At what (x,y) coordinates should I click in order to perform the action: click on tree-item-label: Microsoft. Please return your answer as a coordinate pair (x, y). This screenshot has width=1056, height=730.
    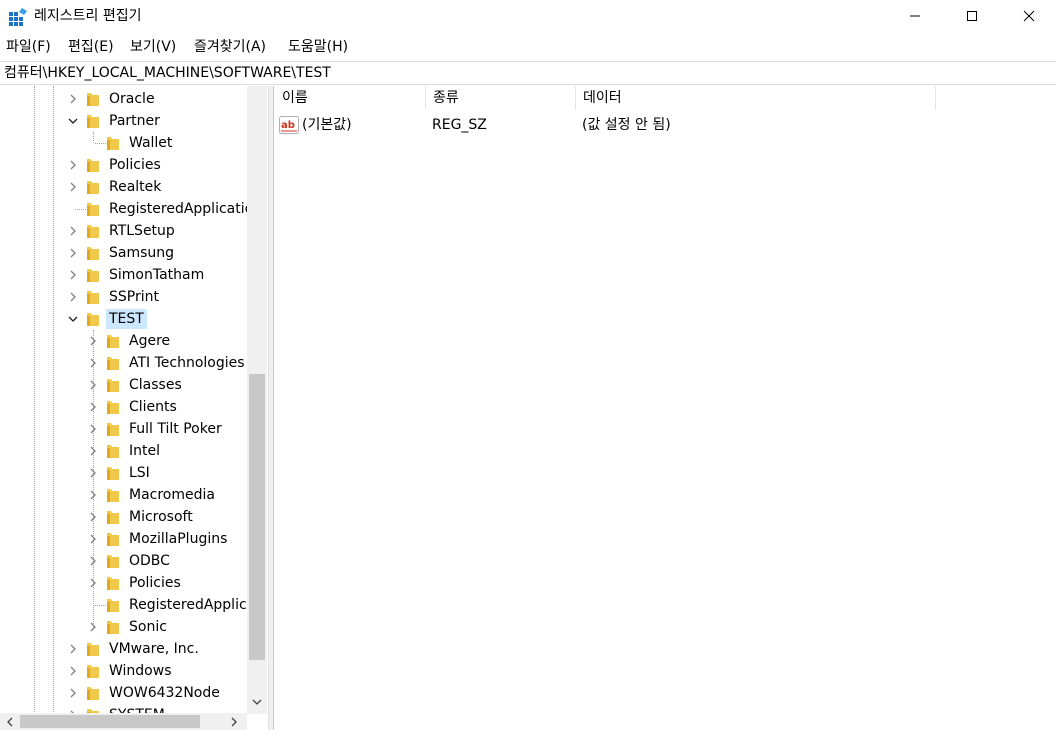
    Looking at the image, I should click on (161, 517).